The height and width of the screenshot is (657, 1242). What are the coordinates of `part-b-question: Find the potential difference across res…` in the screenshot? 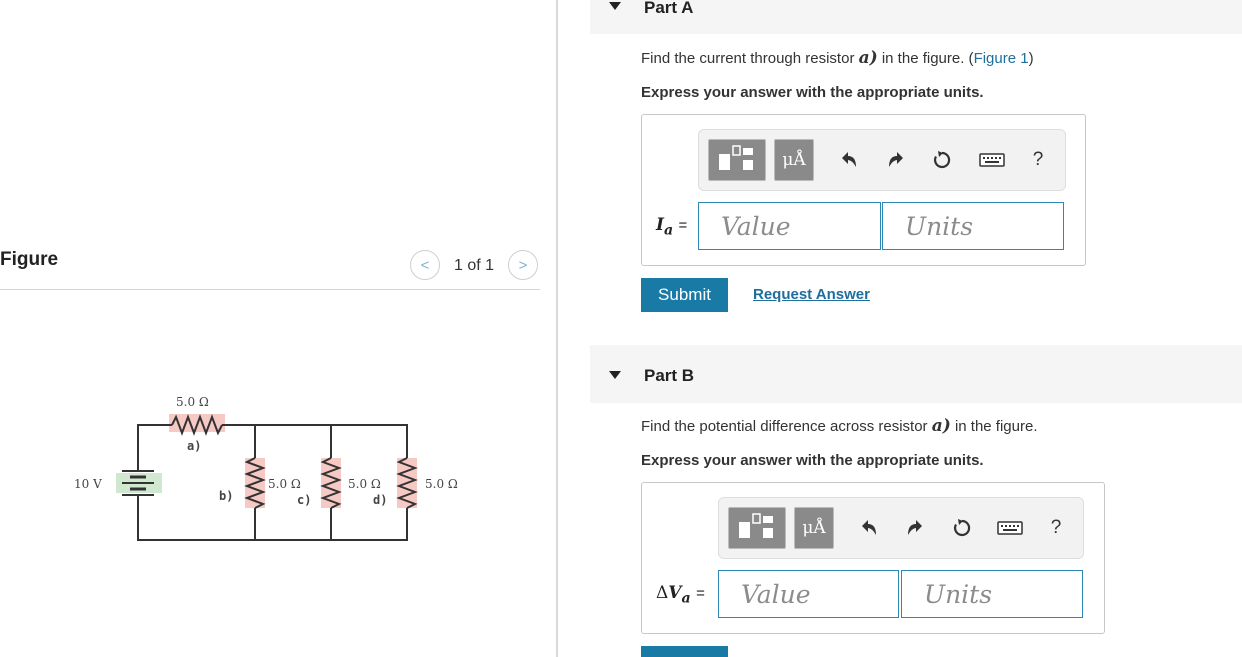 It's located at (839, 426).